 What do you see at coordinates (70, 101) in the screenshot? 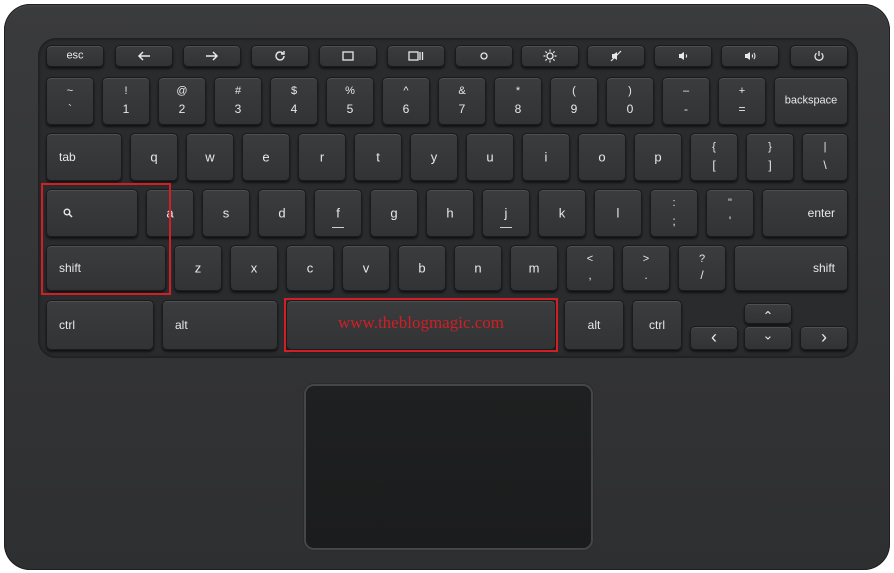
I see `key-backtick: ~ `` at bounding box center [70, 101].